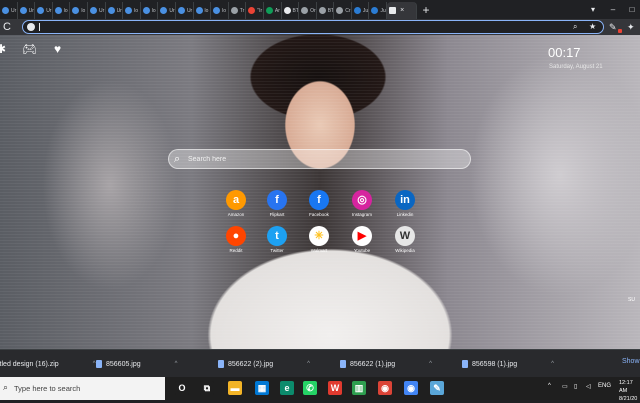 The image size is (640, 403). I want to click on browser-tab: Cr, so click(343, 10).